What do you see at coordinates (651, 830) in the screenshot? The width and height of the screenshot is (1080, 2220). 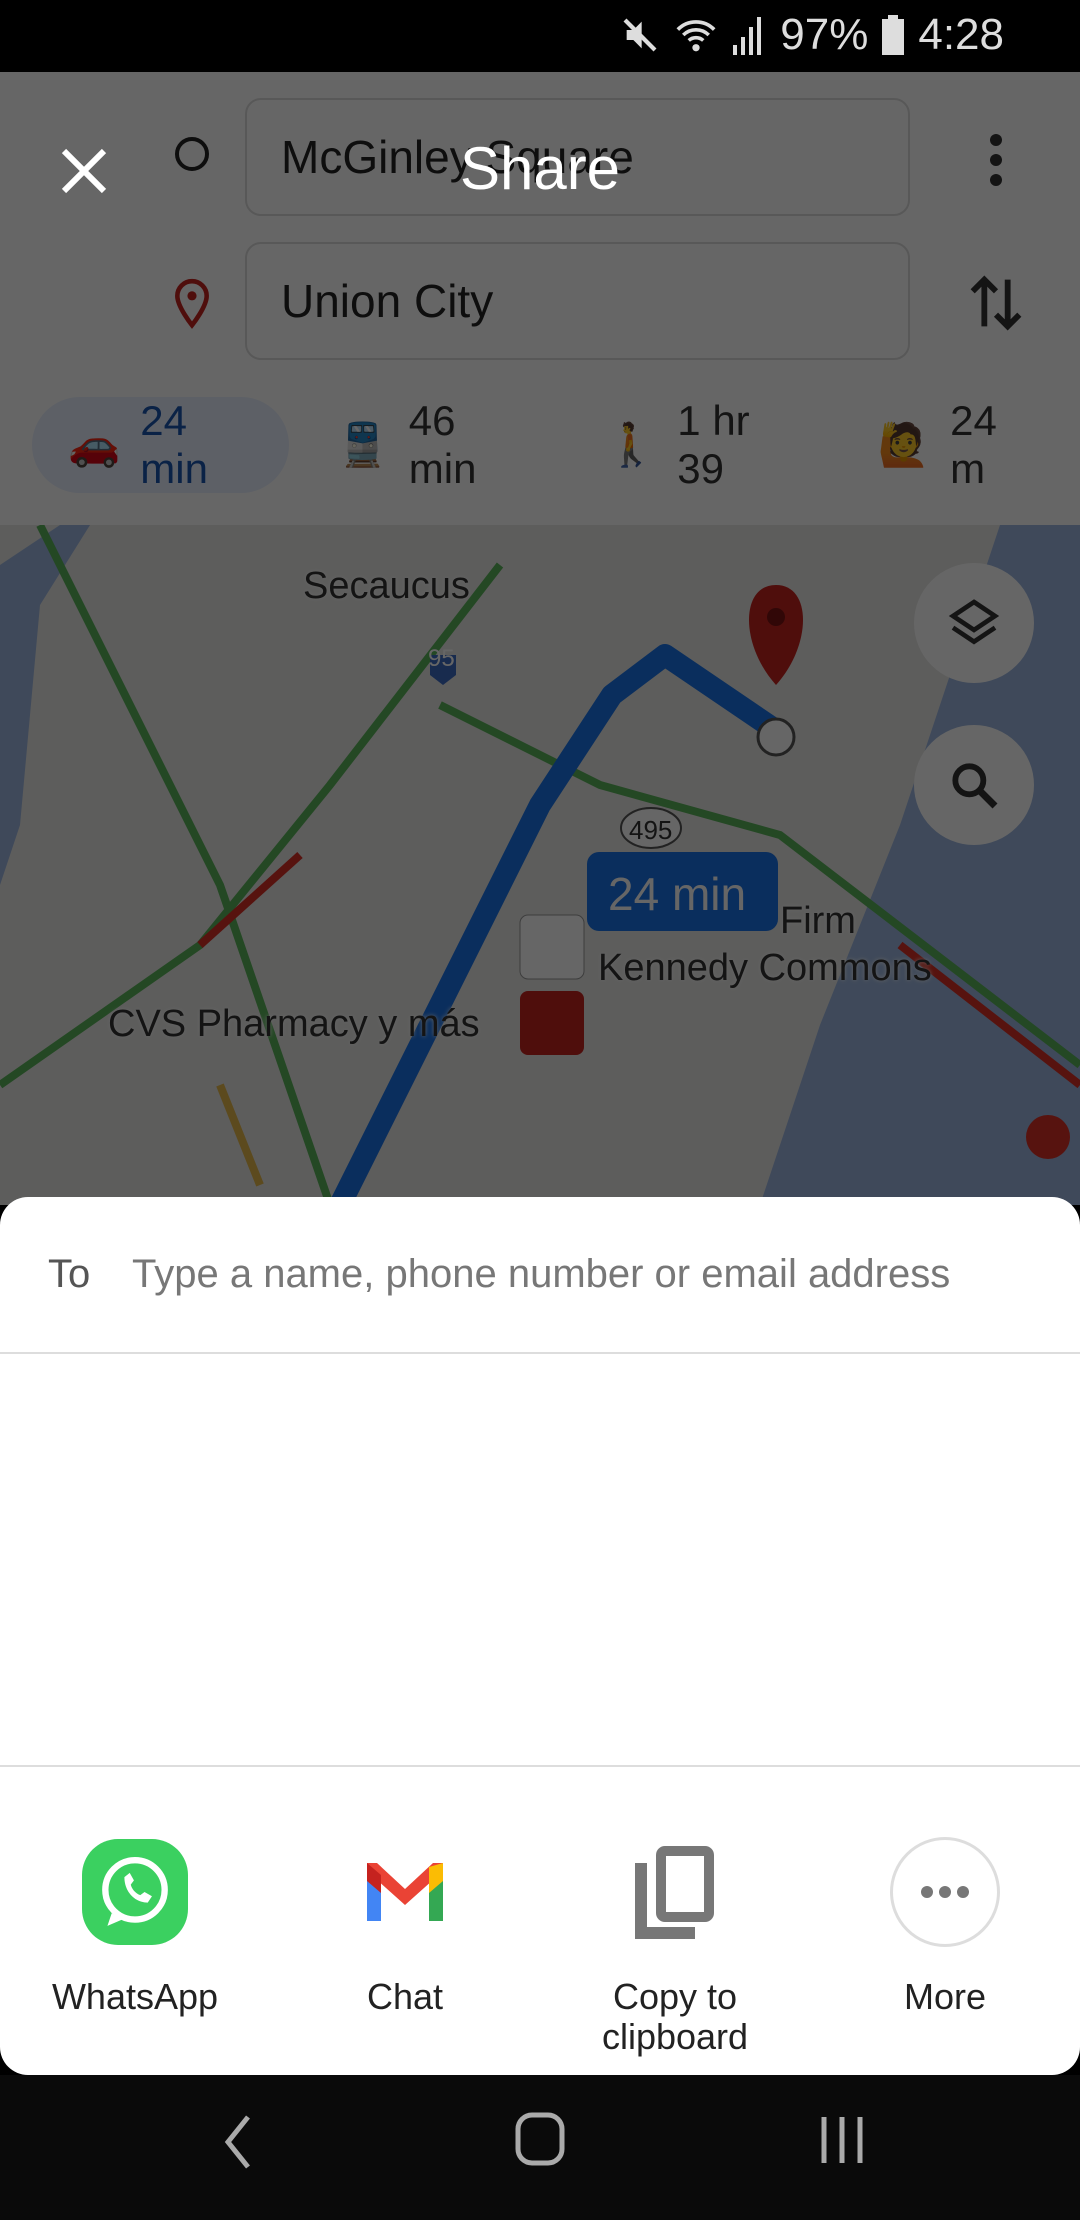 I see `route-495-shield: 495` at bounding box center [651, 830].